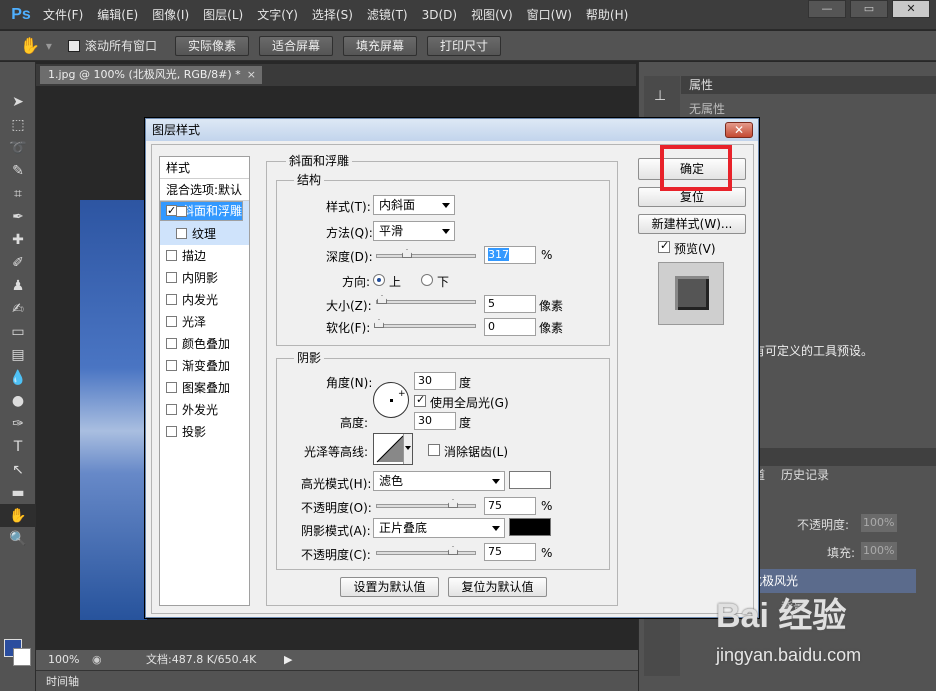 Image resolution: width=936 pixels, height=691 pixels. I want to click on global-light-checkbox, so click(420, 400).